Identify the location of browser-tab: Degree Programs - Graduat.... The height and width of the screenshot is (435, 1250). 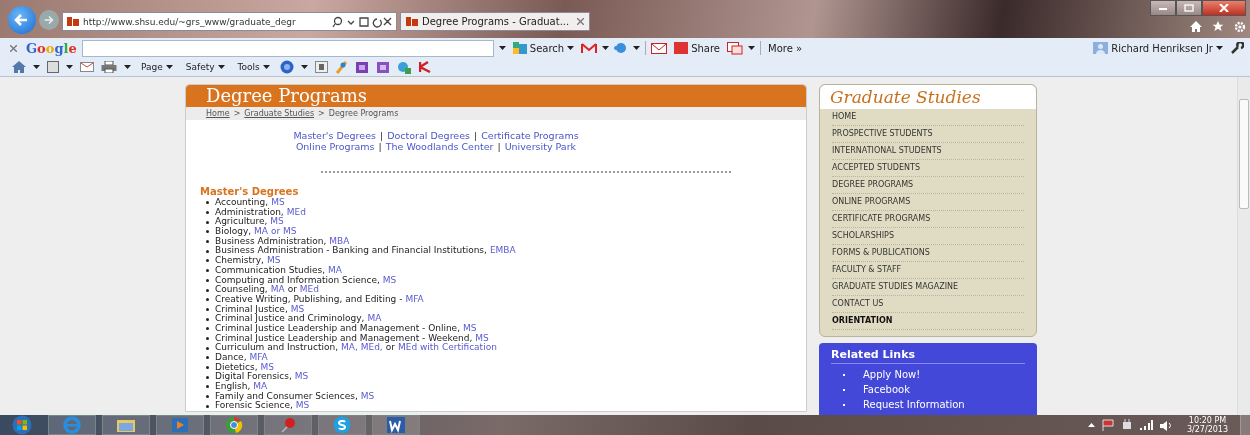
(495, 21).